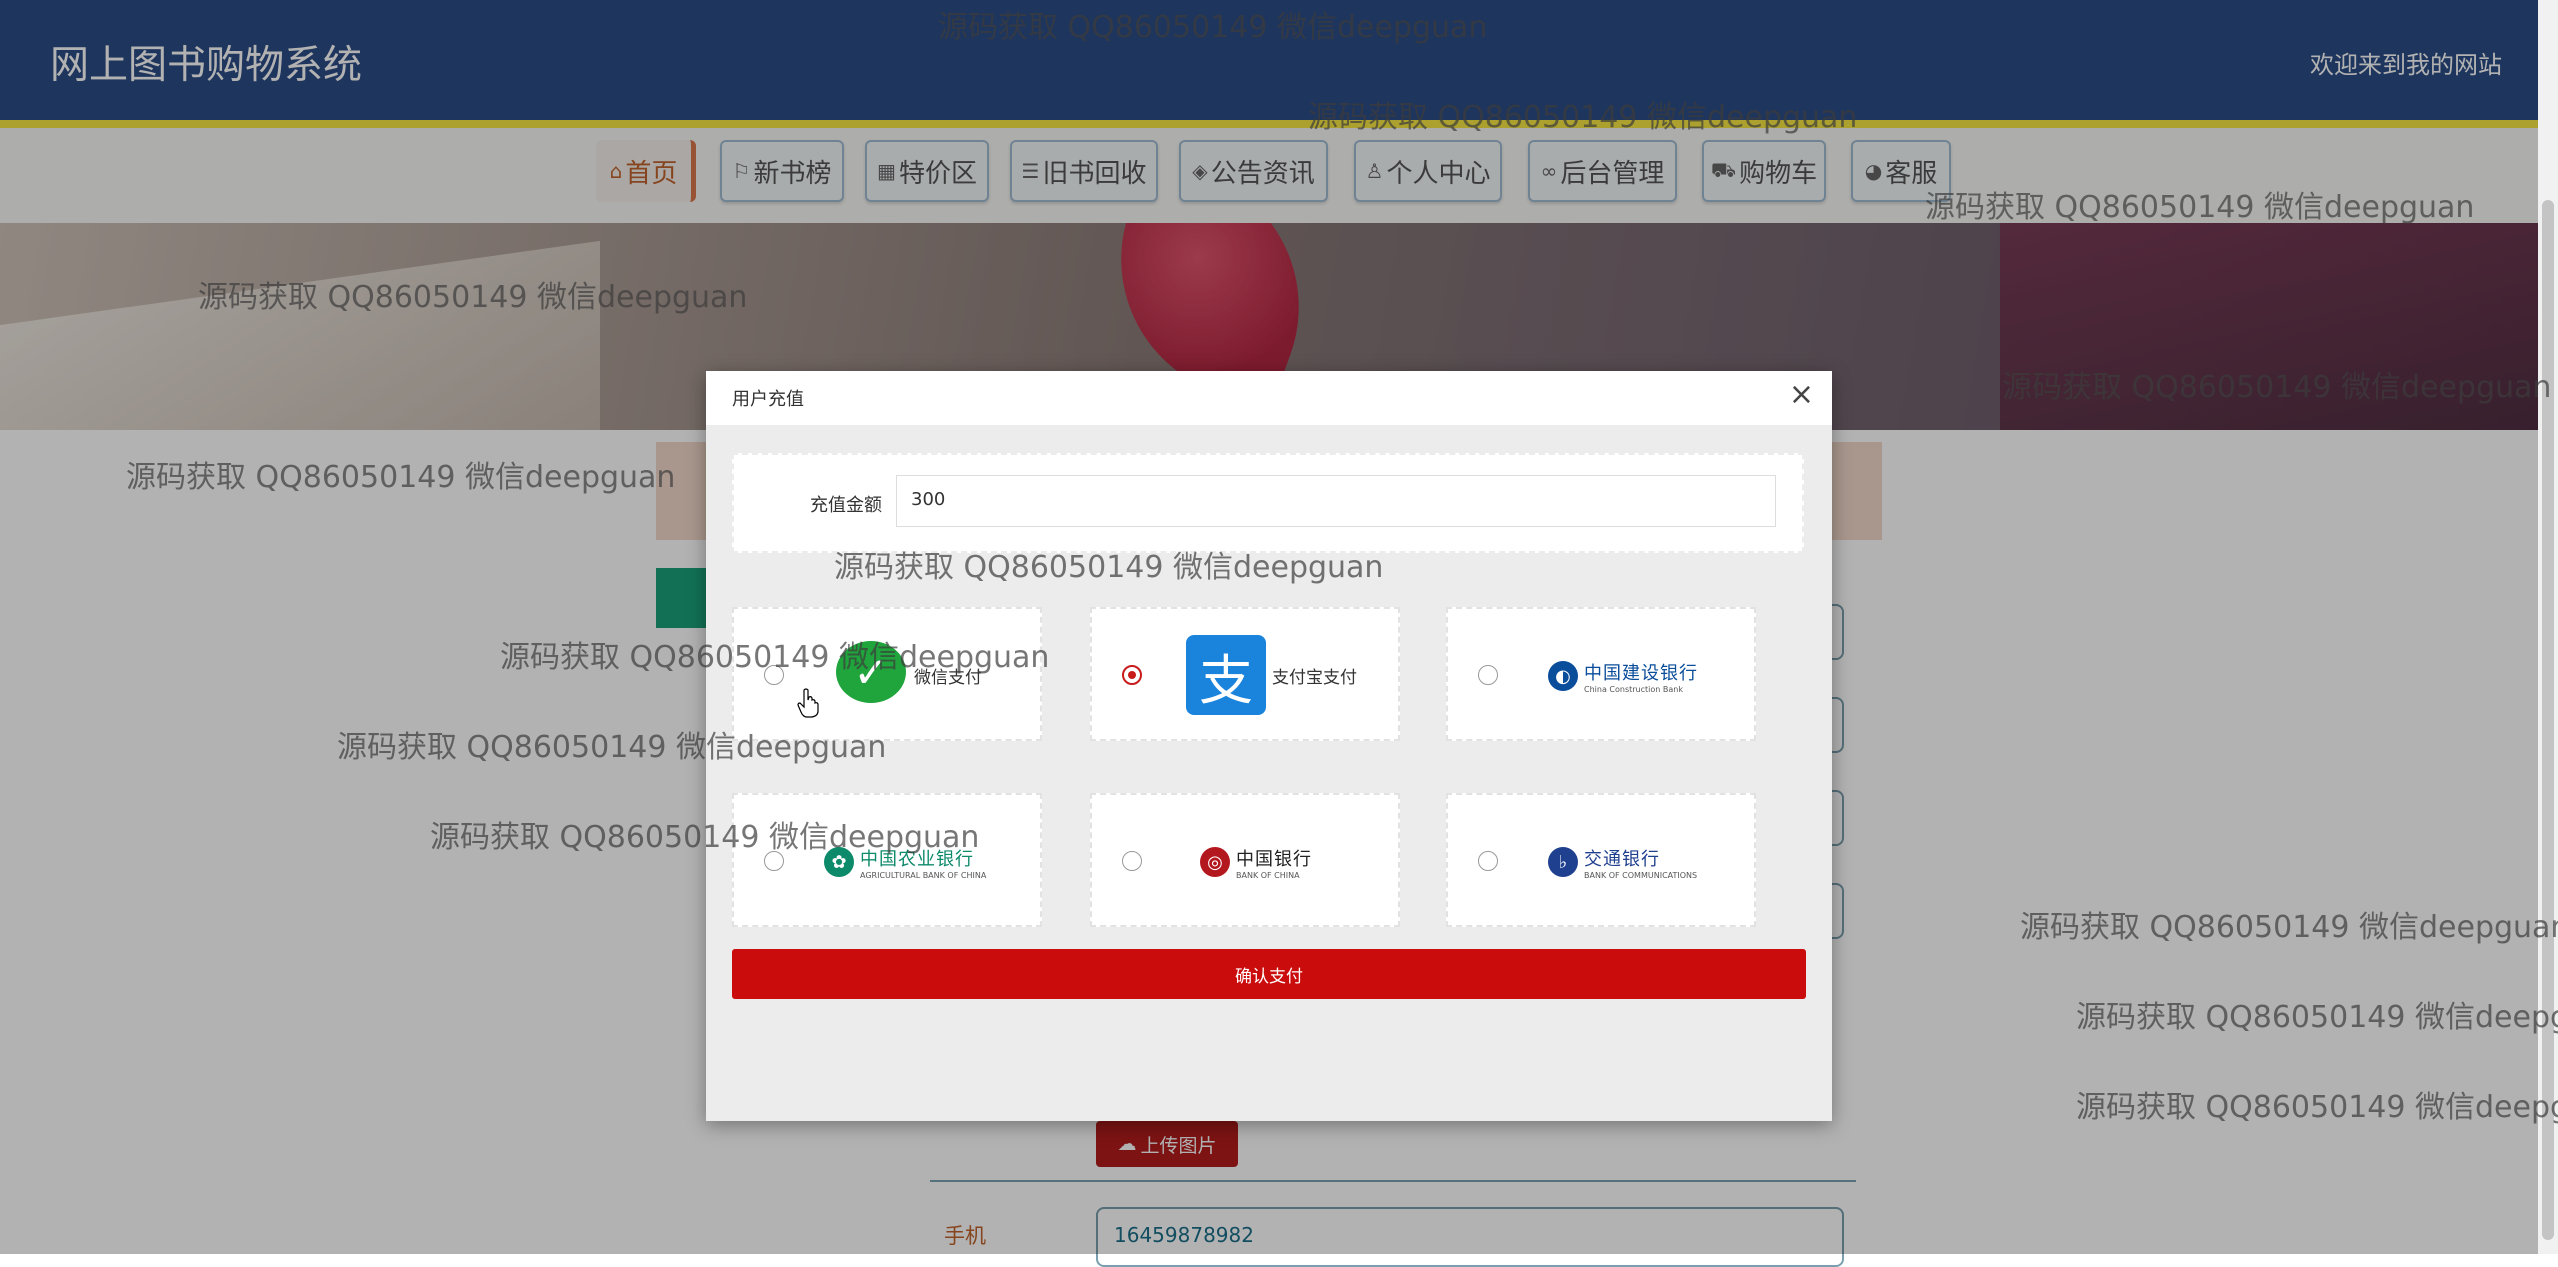  Describe the element at coordinates (1641, 673) in the screenshot. I see `bank-name: 中国建设银行` at that location.